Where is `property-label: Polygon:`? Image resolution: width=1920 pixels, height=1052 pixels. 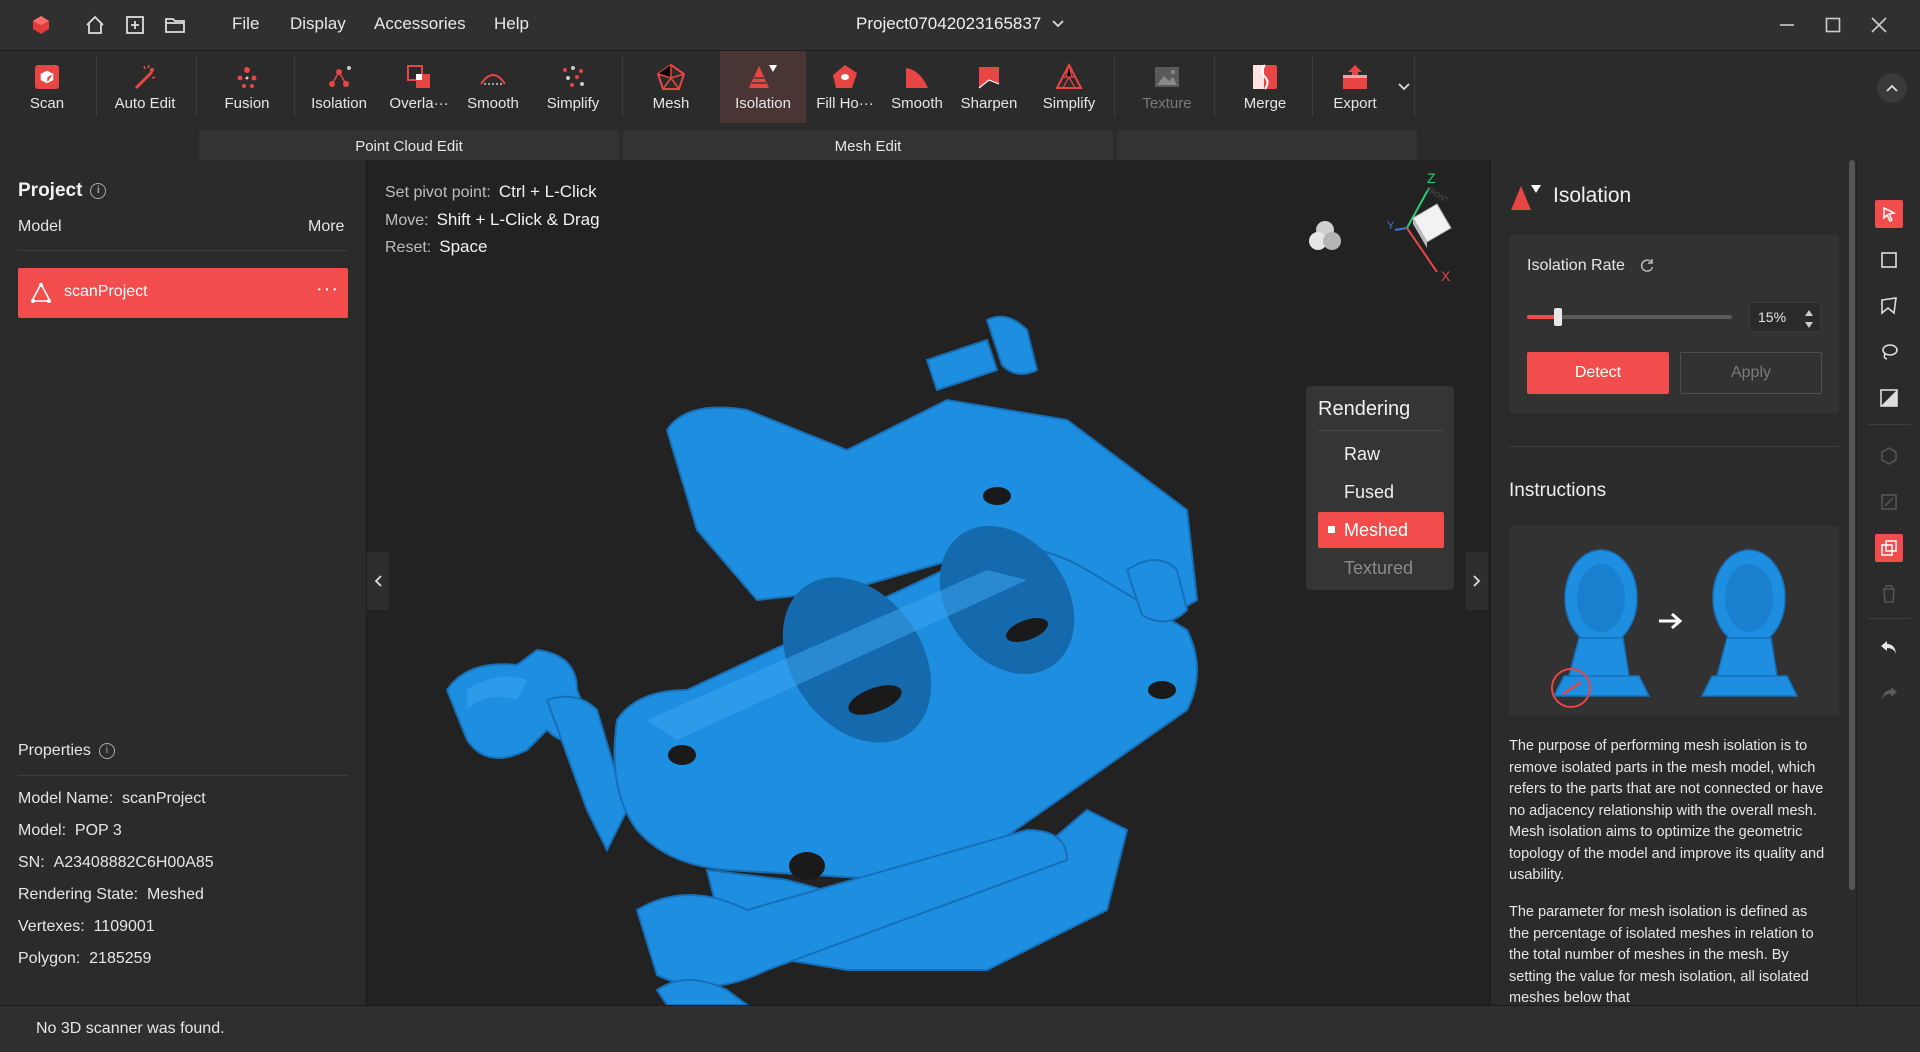 property-label: Polygon: is located at coordinates (49, 958).